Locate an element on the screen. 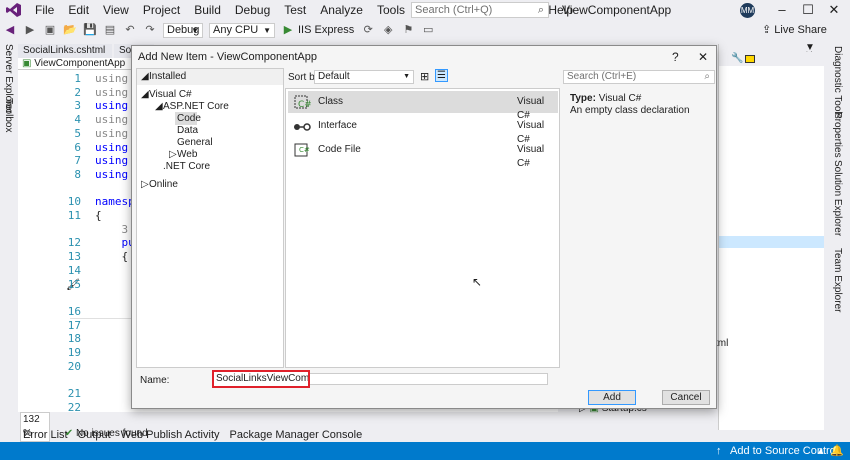 This screenshot has height=460, width=850. status-bar: ↑ Add to Source Control ▴ 🔔 is located at coordinates (425, 451).